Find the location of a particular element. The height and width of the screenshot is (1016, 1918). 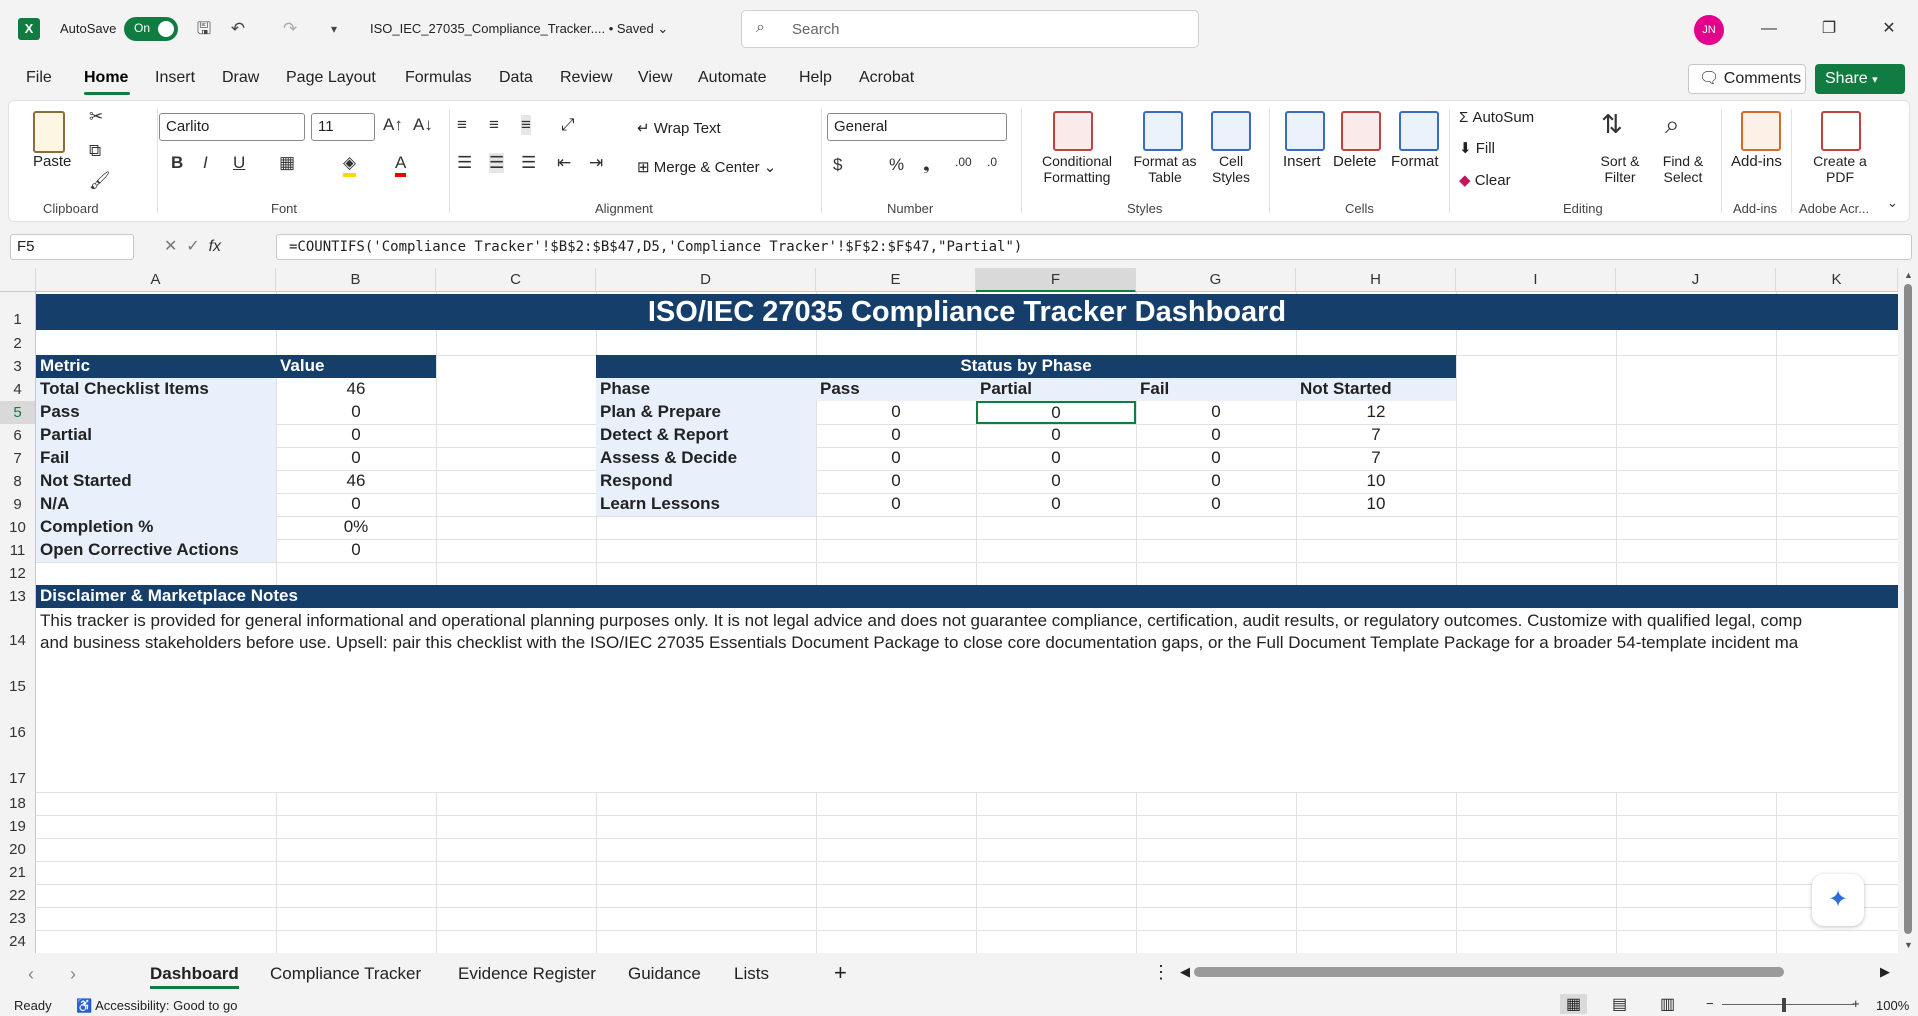

row-header: 12 is located at coordinates (18, 573).